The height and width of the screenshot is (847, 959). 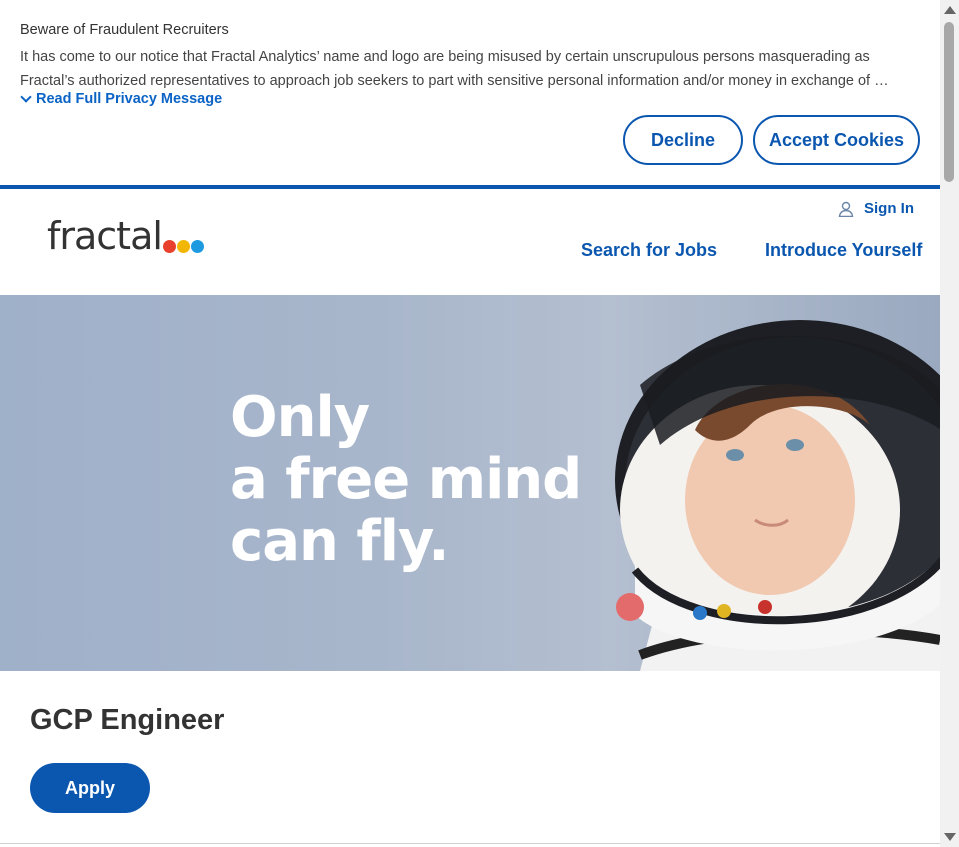 What do you see at coordinates (169, 246) in the screenshot?
I see `logo-dot-red` at bounding box center [169, 246].